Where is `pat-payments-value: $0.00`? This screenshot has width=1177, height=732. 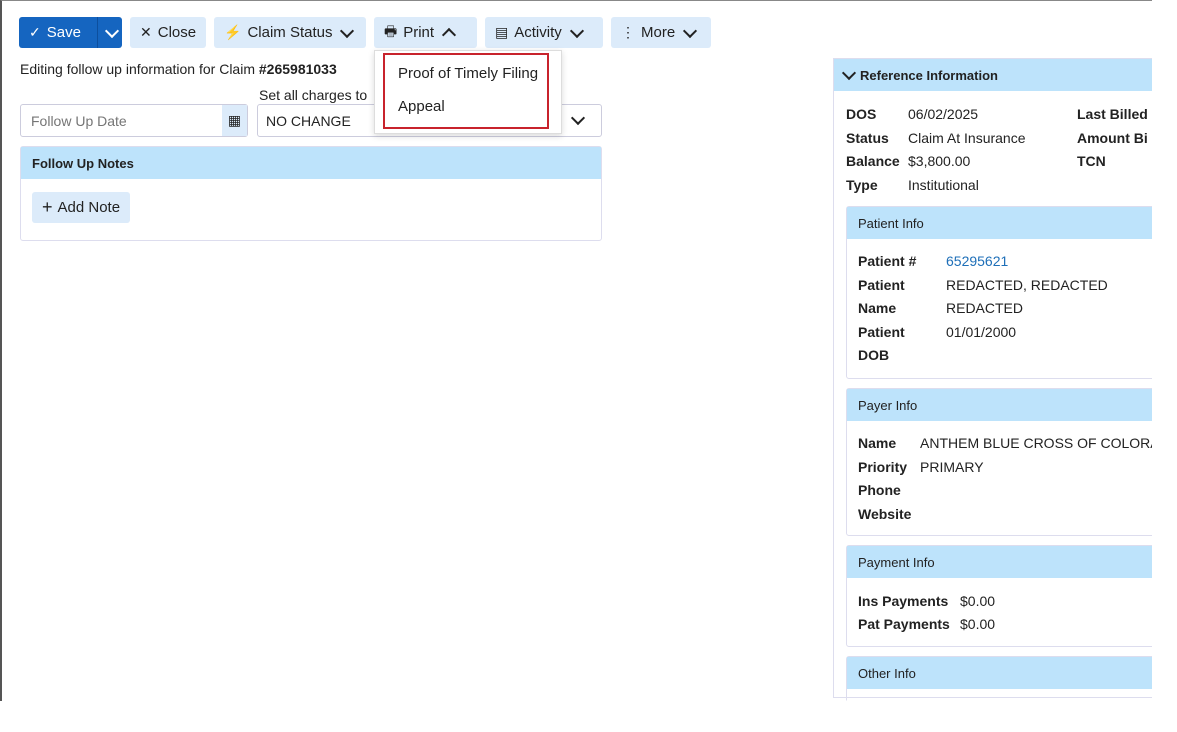
pat-payments-value: $0.00 is located at coordinates (978, 624).